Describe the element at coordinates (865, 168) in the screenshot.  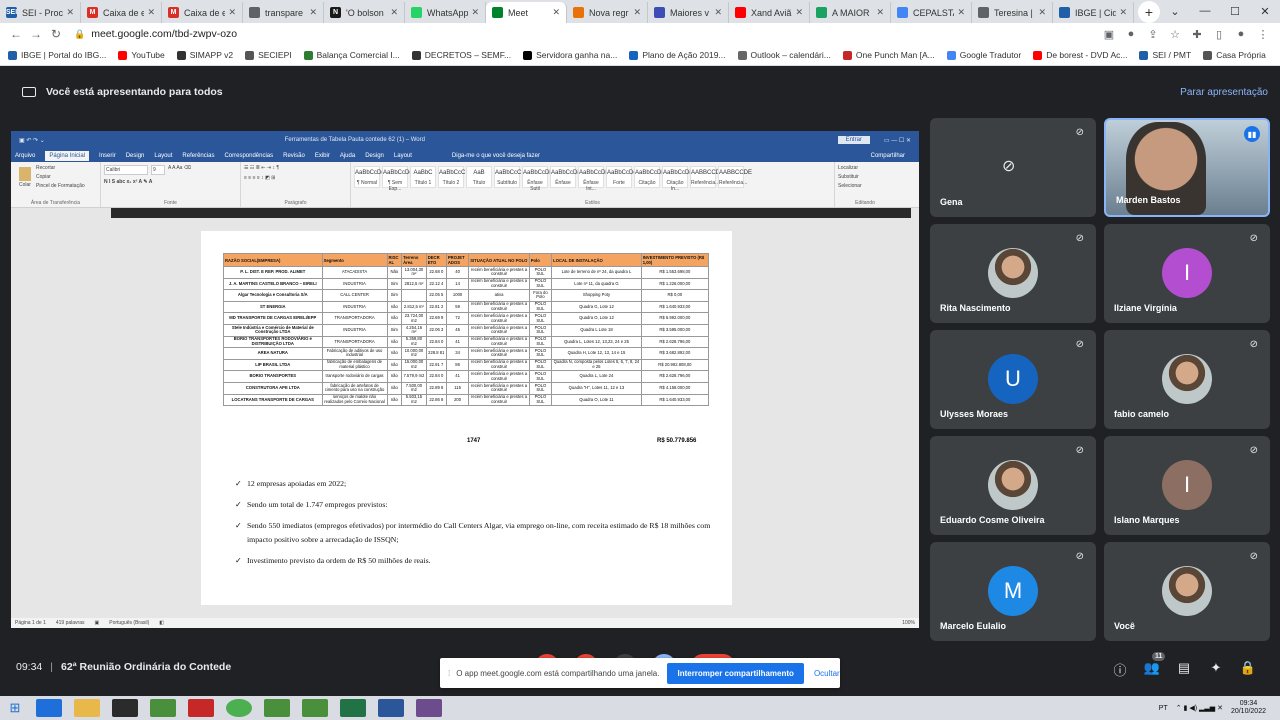
I see `editing-item: Localizar` at that location.